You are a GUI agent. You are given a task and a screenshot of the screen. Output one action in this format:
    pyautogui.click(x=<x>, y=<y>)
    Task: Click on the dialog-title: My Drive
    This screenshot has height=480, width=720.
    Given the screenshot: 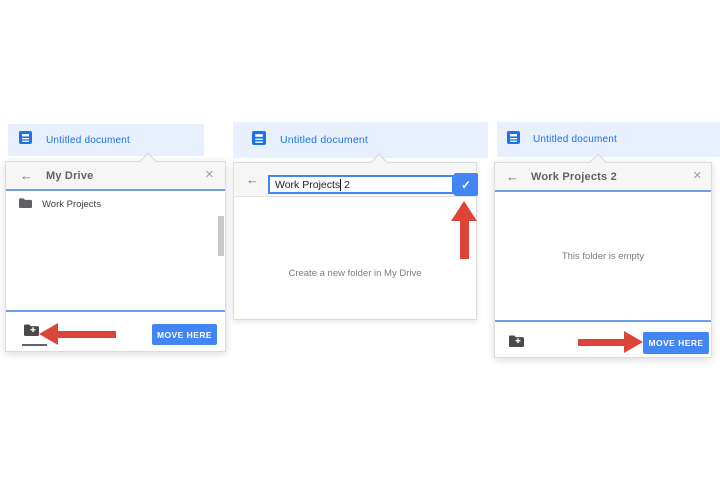 What is the action you would take?
    pyautogui.click(x=70, y=175)
    